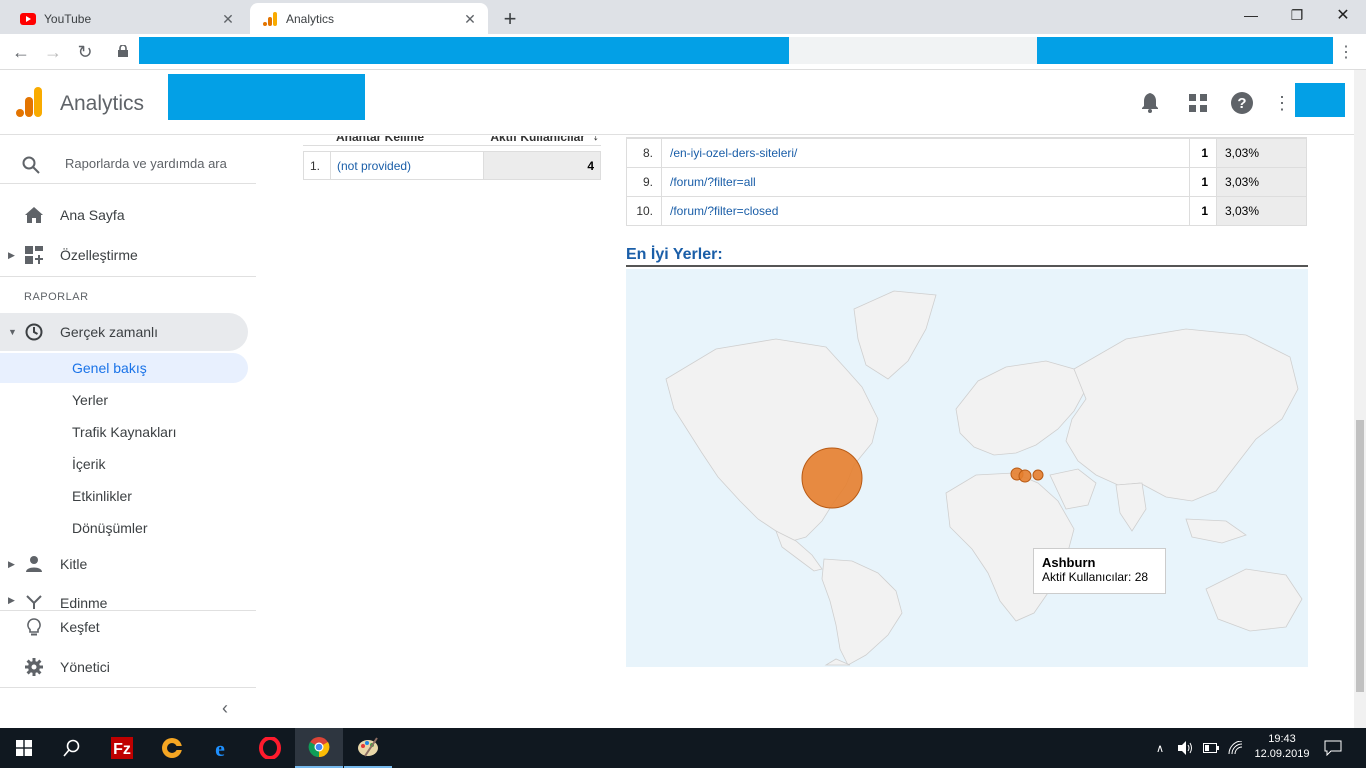  Describe the element at coordinates (84, 602) in the screenshot. I see `sidebar-item-label: Edinme` at that location.